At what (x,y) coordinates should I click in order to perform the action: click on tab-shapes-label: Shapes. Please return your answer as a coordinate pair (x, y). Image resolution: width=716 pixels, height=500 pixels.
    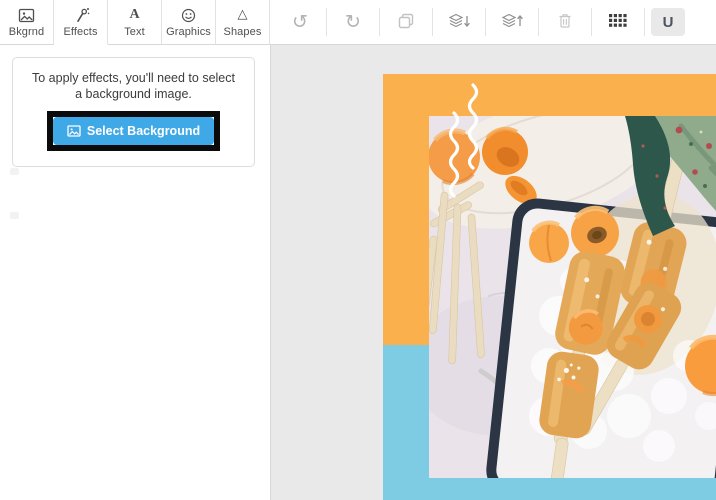
    Looking at the image, I should click on (242, 31).